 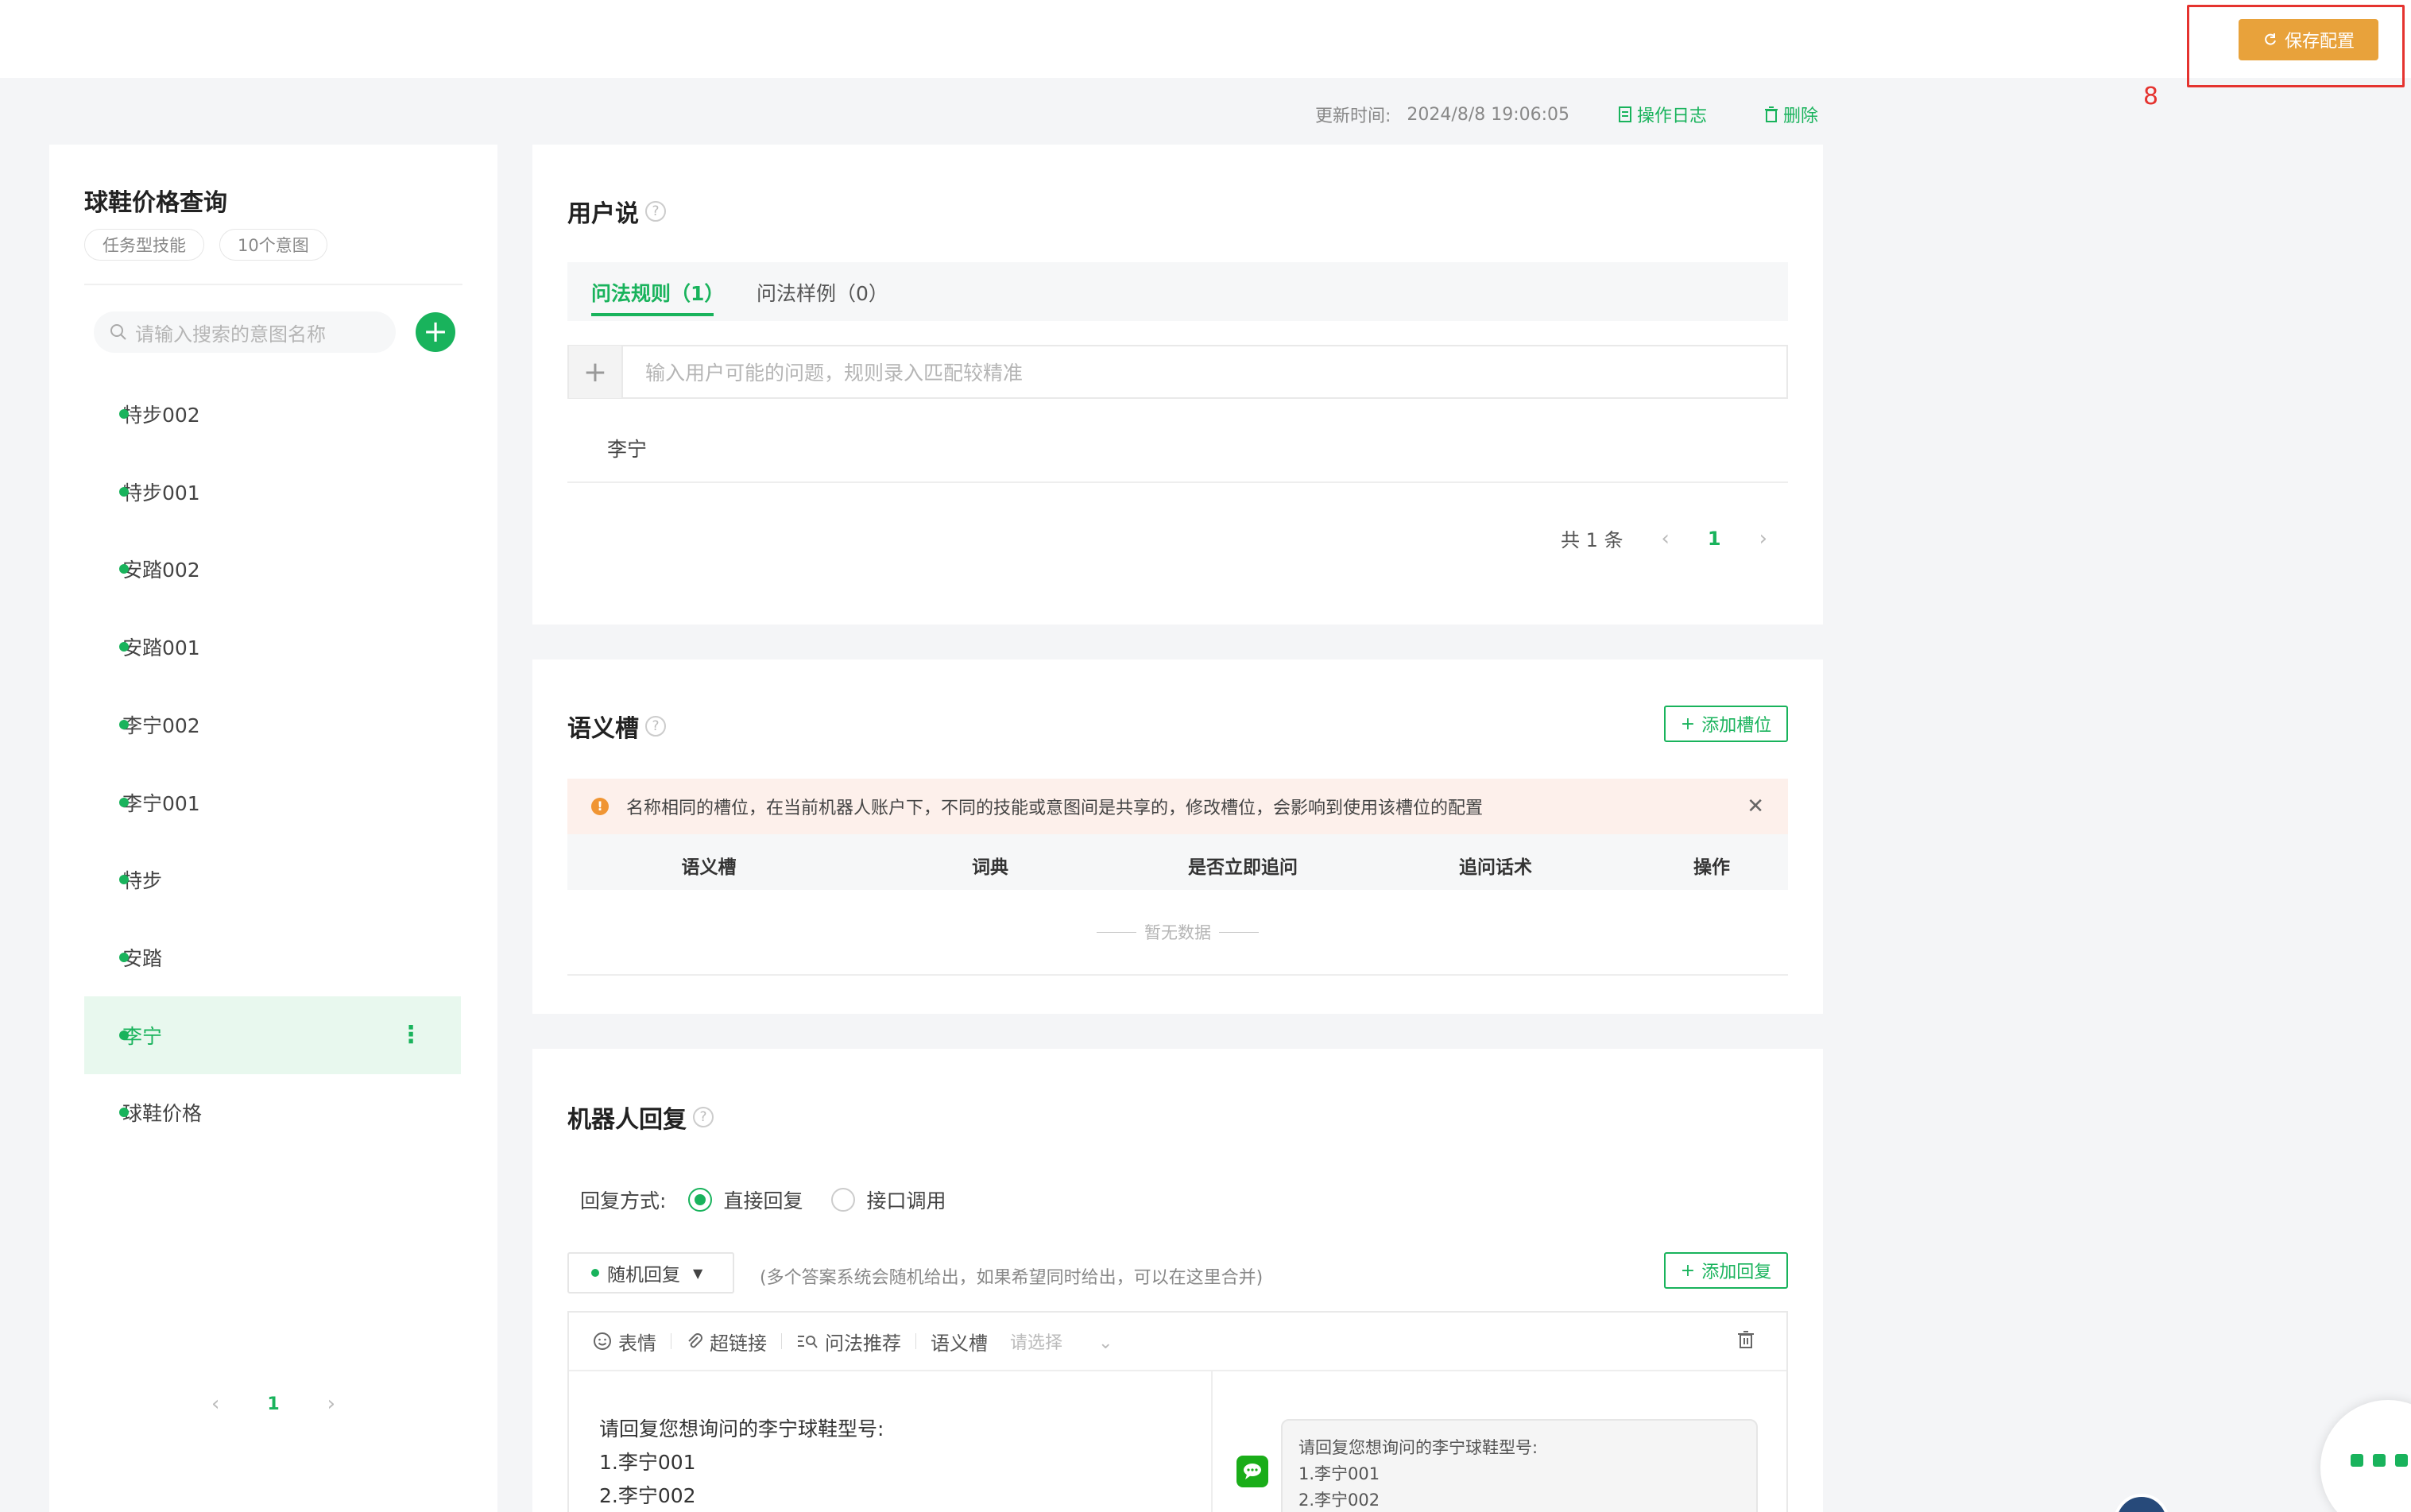 I want to click on highlight-box, so click(x=2296, y=46).